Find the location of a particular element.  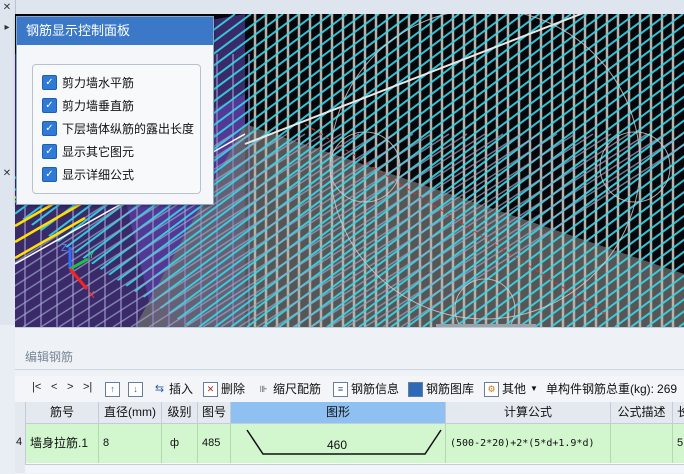

top-strip is located at coordinates (342, 7).